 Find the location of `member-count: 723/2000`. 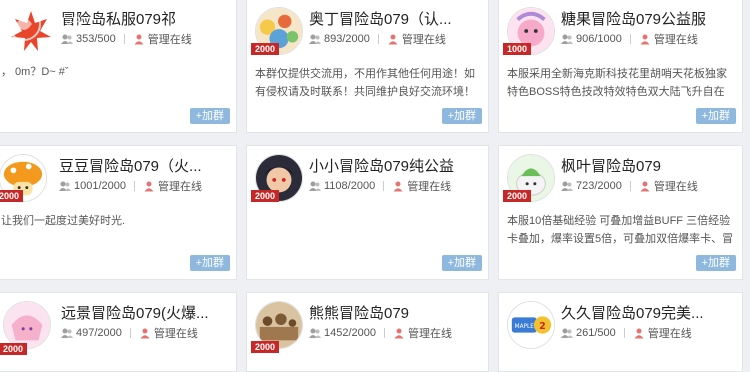

member-count: 723/2000 is located at coordinates (599, 186).